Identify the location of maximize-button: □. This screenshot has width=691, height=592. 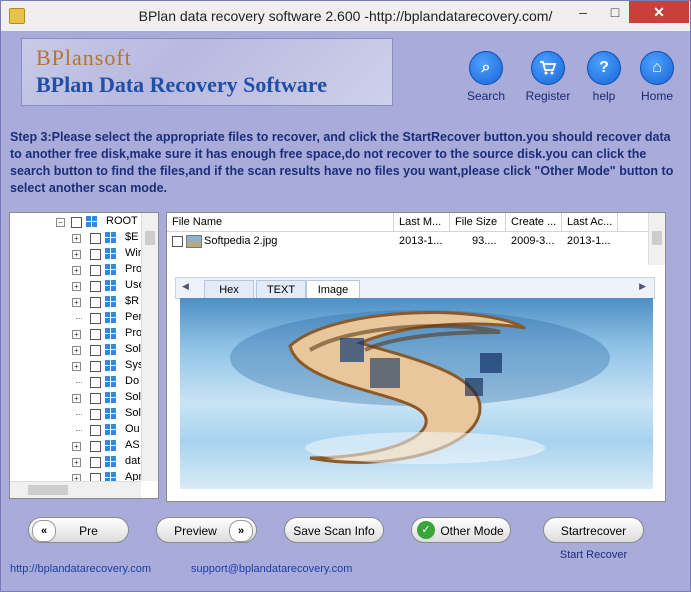
(615, 12).